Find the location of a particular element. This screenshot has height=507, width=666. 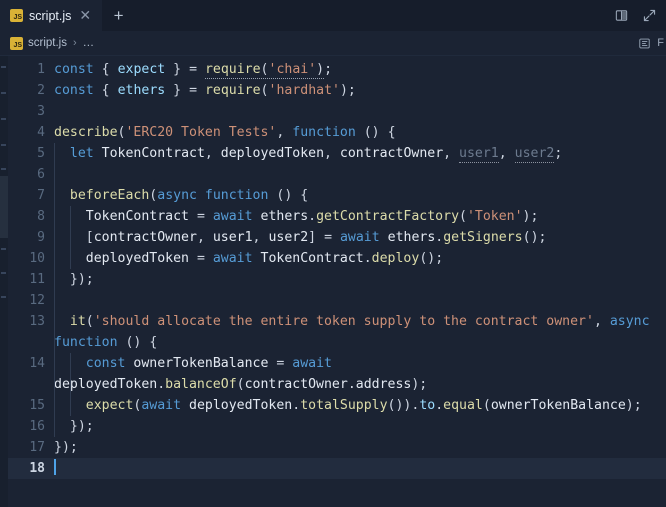

breadcrumb-js-file-icon: JS is located at coordinates (16, 43).